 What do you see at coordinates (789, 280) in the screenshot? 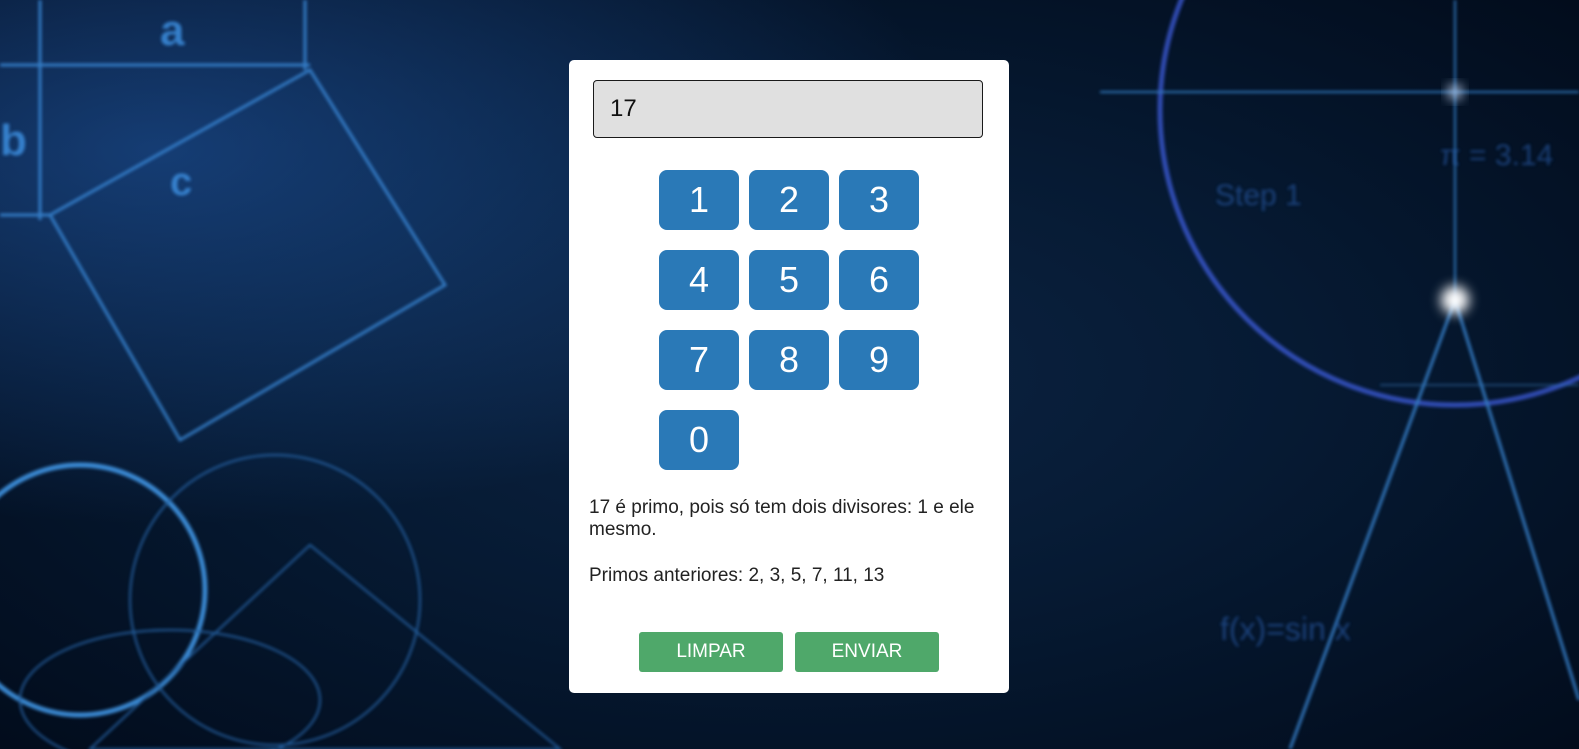
I see `key-5: 5` at bounding box center [789, 280].